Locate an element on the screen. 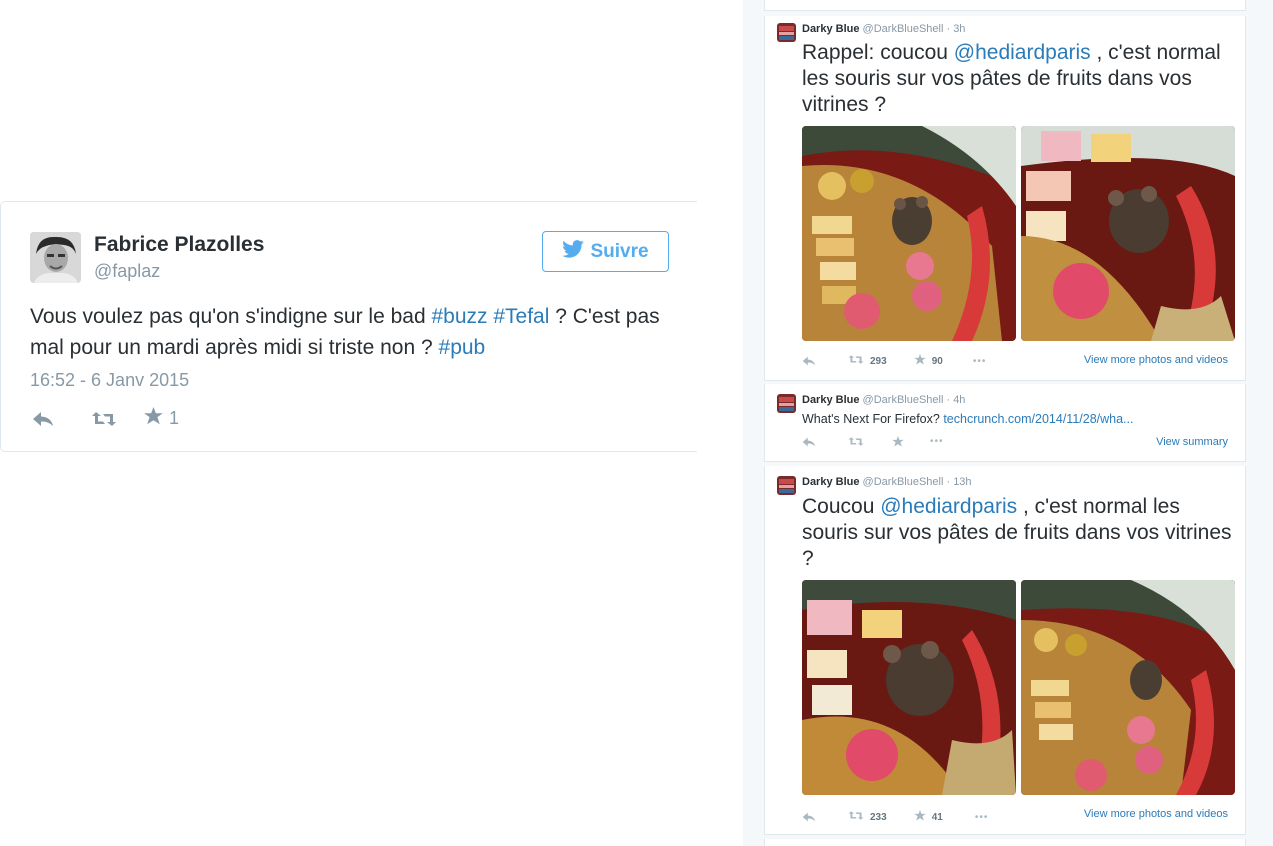 This screenshot has width=1273, height=846. tweet-header: Darky Blue @DarkBlueShell · 4h is located at coordinates (883, 400).